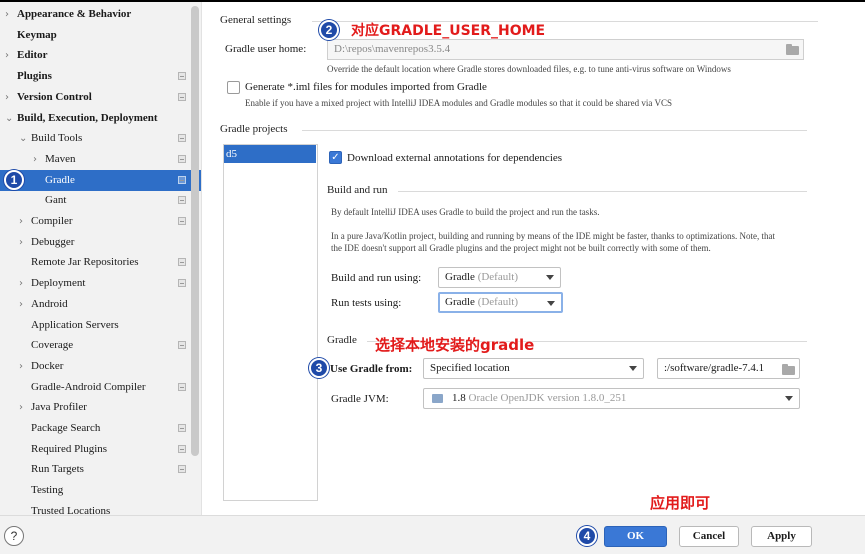  I want to click on sidebar-item-plugins: Plugins, so click(100, 76).